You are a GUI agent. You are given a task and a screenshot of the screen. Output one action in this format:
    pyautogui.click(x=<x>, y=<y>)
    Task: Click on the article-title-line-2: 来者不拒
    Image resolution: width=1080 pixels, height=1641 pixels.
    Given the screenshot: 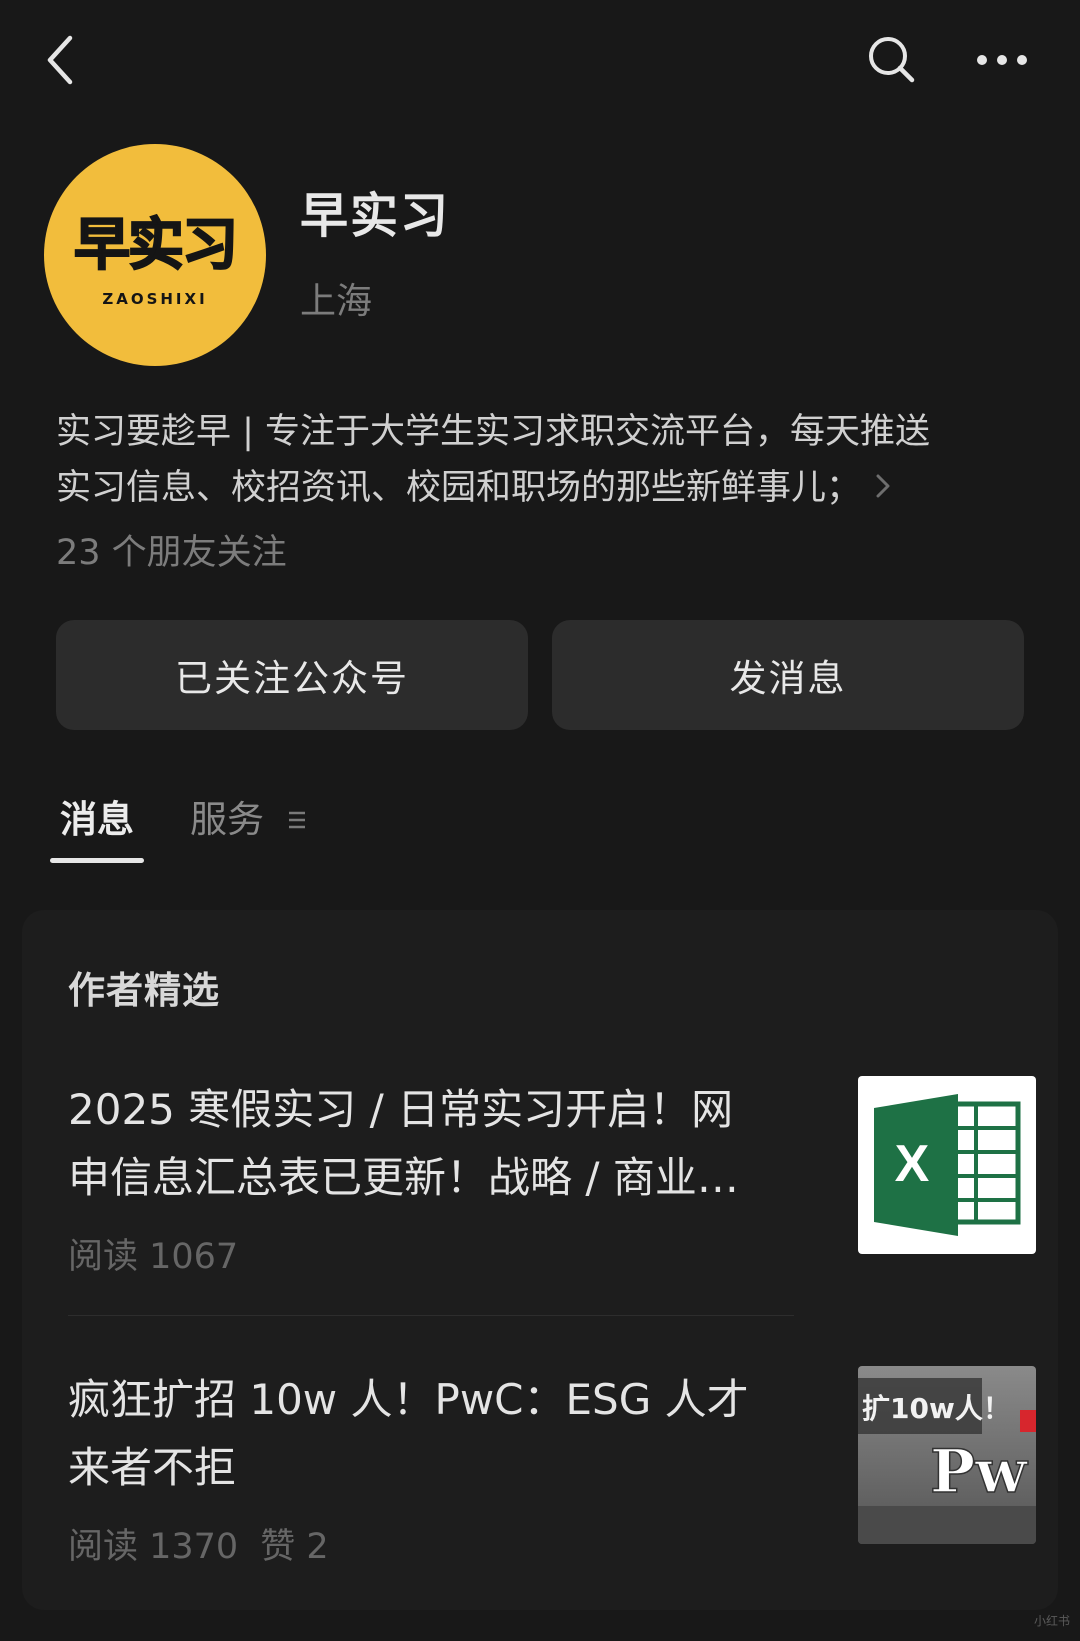 What is the action you would take?
    pyautogui.click(x=152, y=1467)
    